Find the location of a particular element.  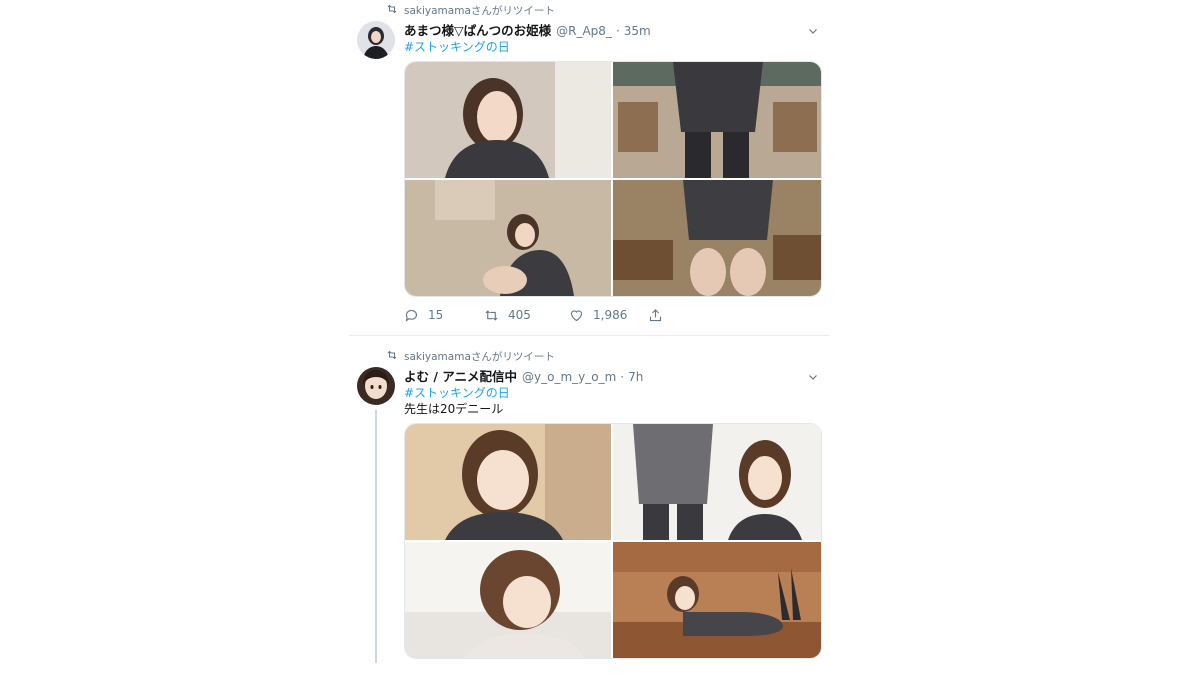

reply-icon is located at coordinates (411, 315).